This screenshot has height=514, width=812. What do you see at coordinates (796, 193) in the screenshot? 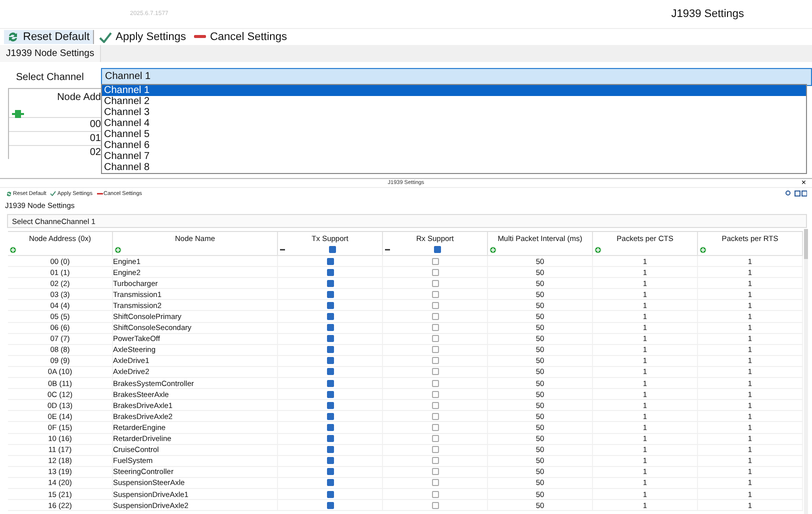
I see `window-tools-icon` at bounding box center [796, 193].